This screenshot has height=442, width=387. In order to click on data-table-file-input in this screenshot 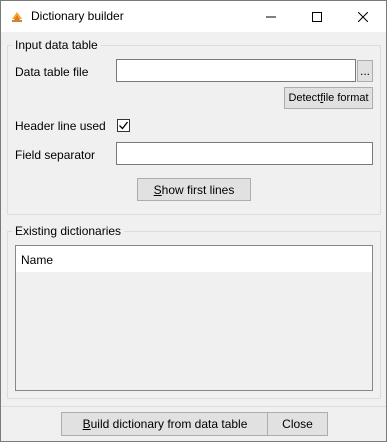, I will do `click(236, 70)`.